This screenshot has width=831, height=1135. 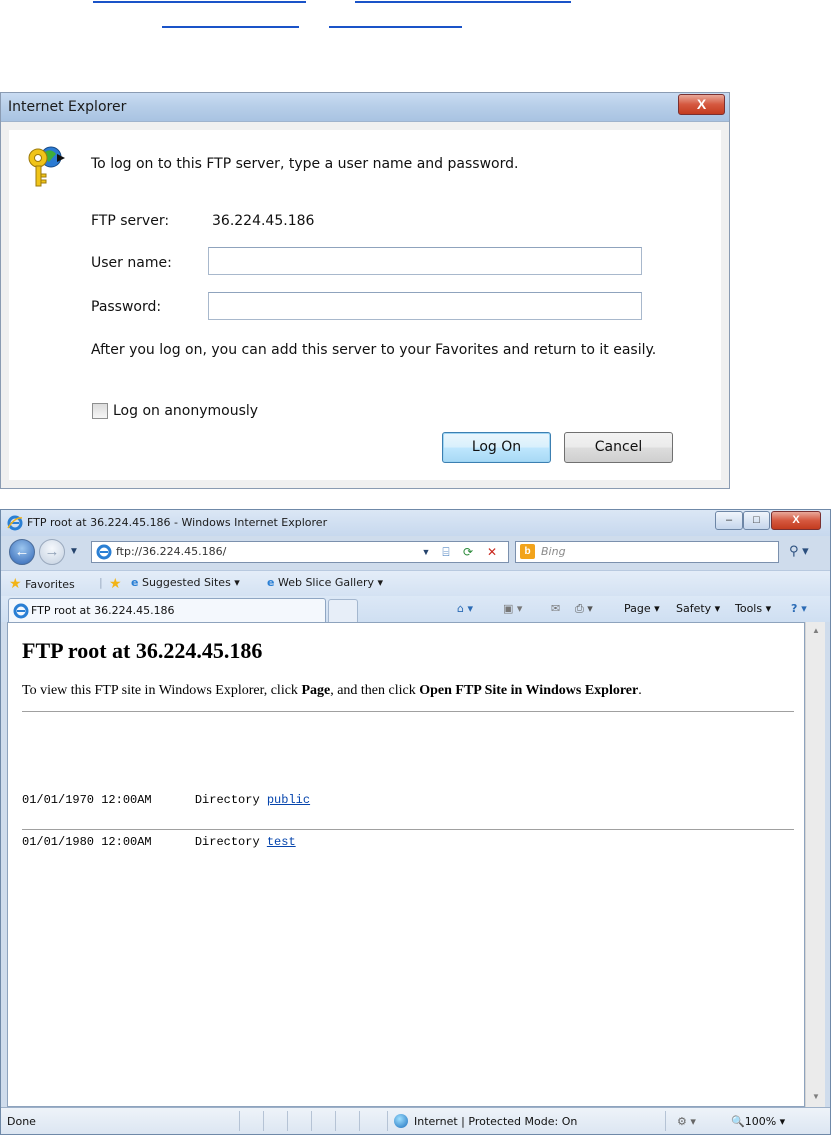 I want to click on safety-menu: Safety ▾, so click(x=698, y=608).